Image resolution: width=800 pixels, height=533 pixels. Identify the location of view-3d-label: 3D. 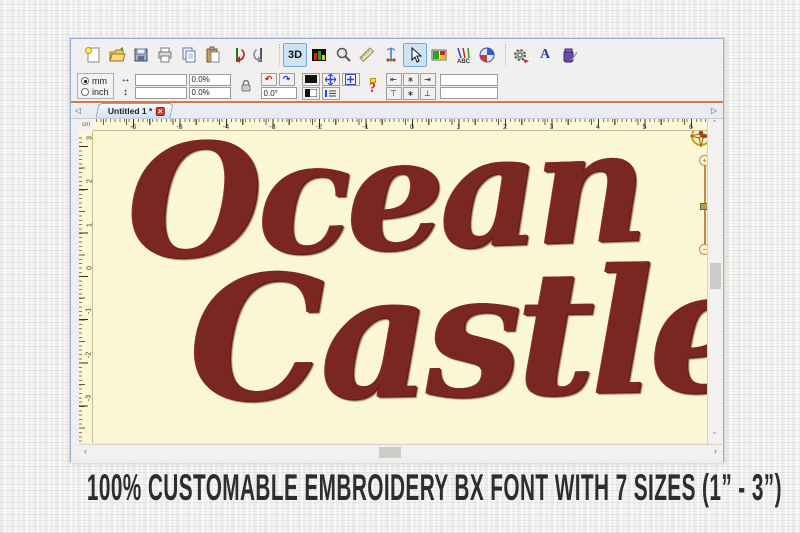
(295, 55).